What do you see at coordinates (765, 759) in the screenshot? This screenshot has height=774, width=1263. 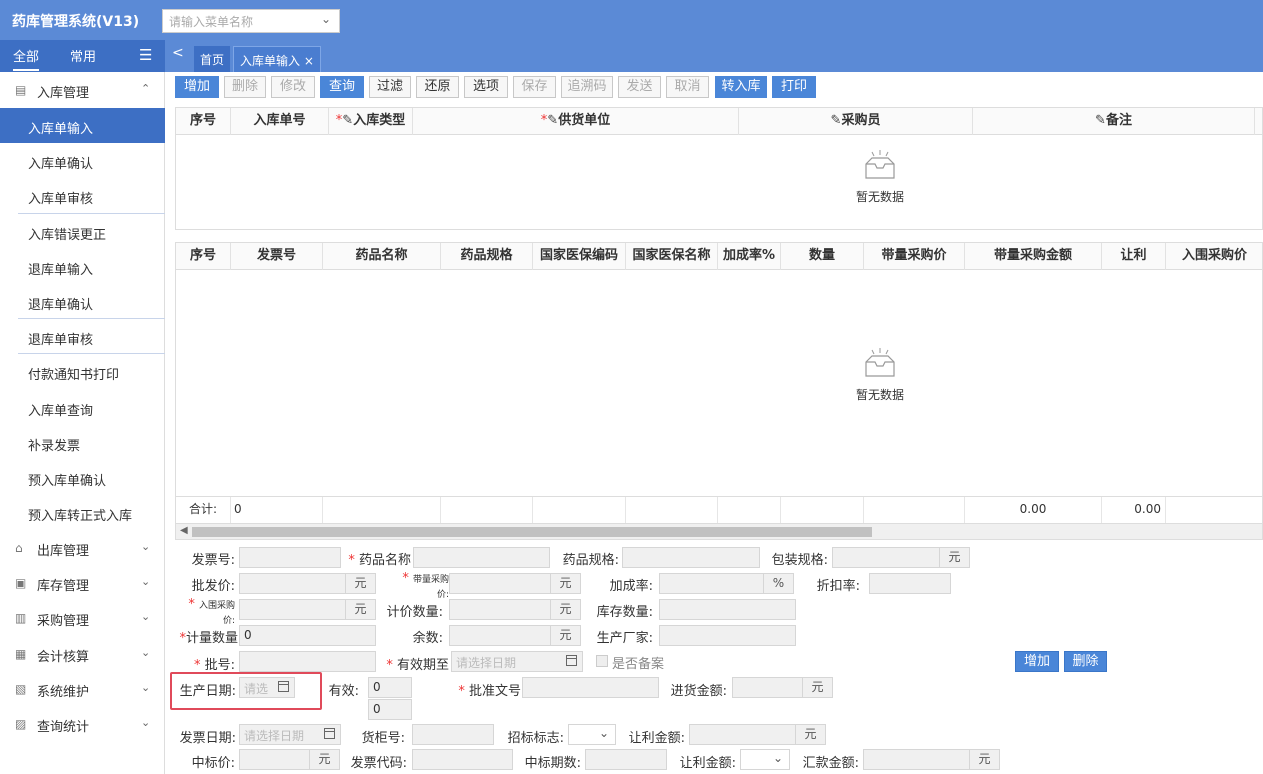 I see `rebate-amount2-select: ⌄` at bounding box center [765, 759].